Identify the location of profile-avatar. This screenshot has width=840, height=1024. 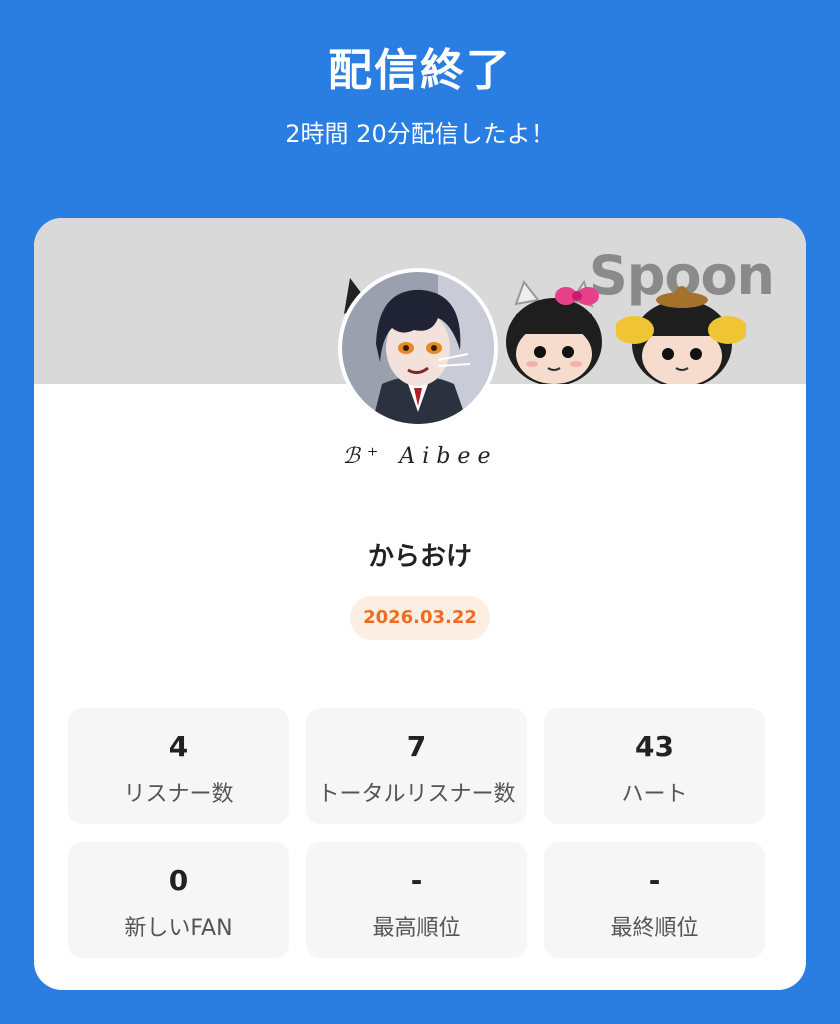
(418, 348).